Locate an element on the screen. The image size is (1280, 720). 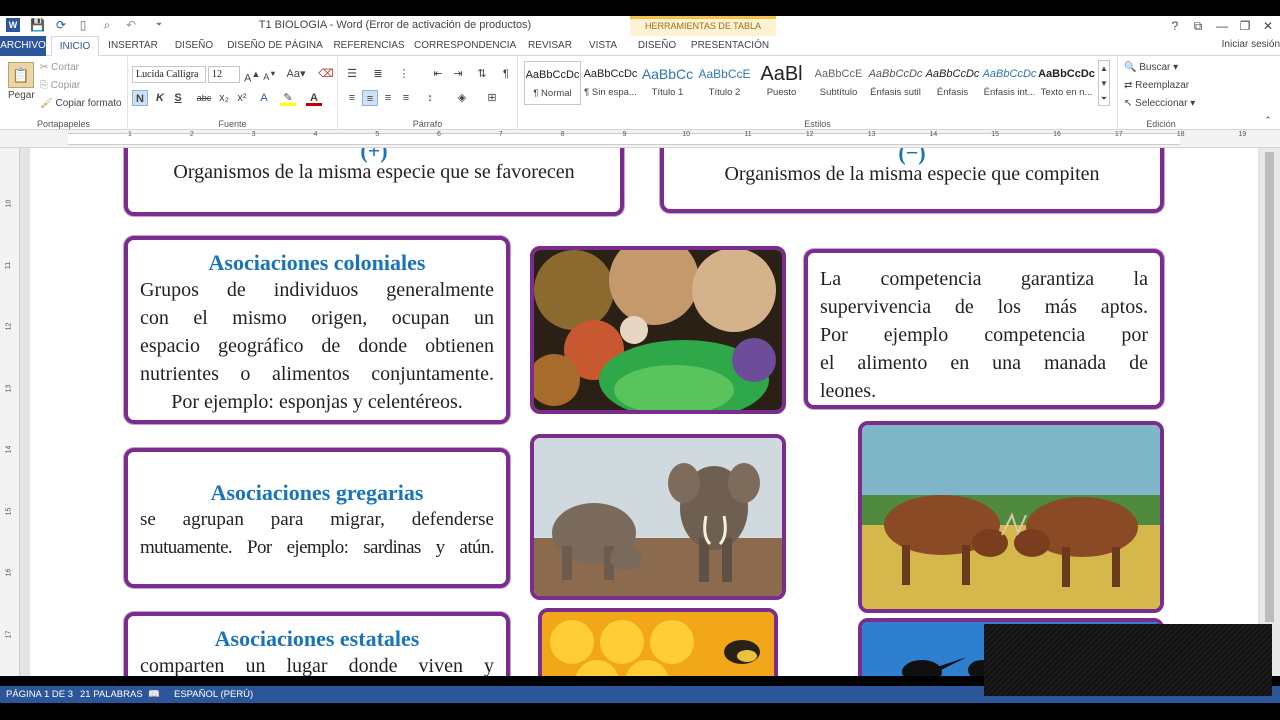
style-preview: AaBbCc is located at coordinates (667, 74).